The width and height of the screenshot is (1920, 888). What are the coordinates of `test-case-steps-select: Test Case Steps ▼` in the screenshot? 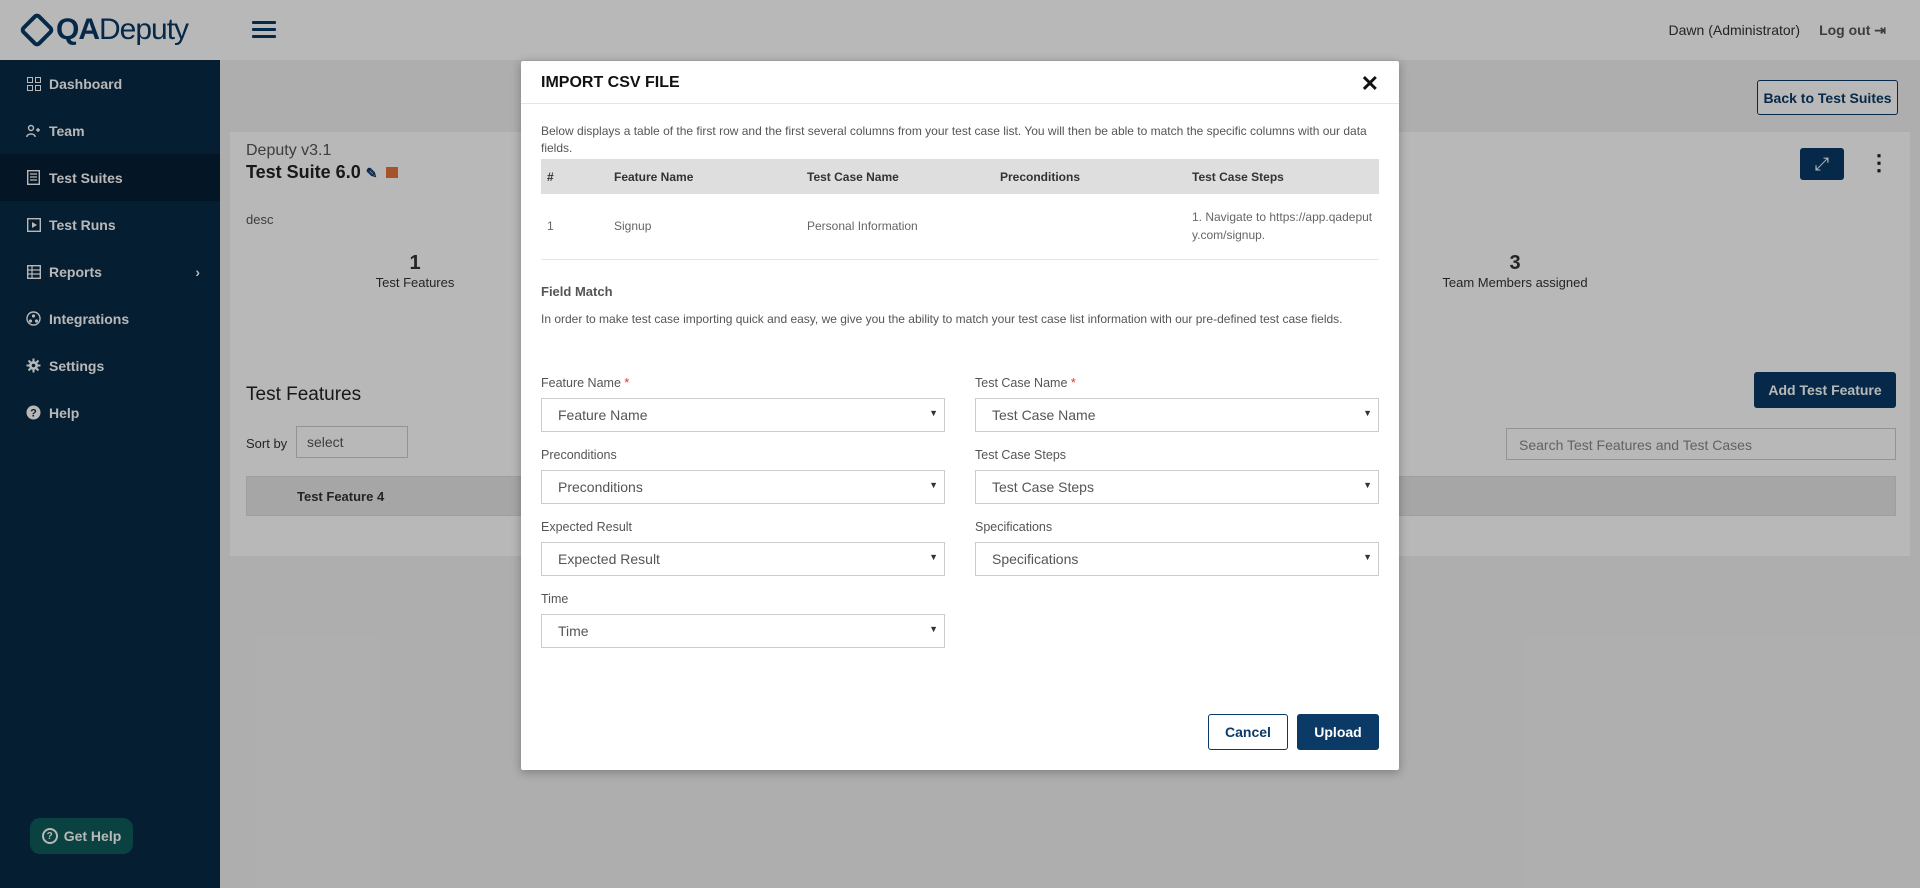 It's located at (1177, 487).